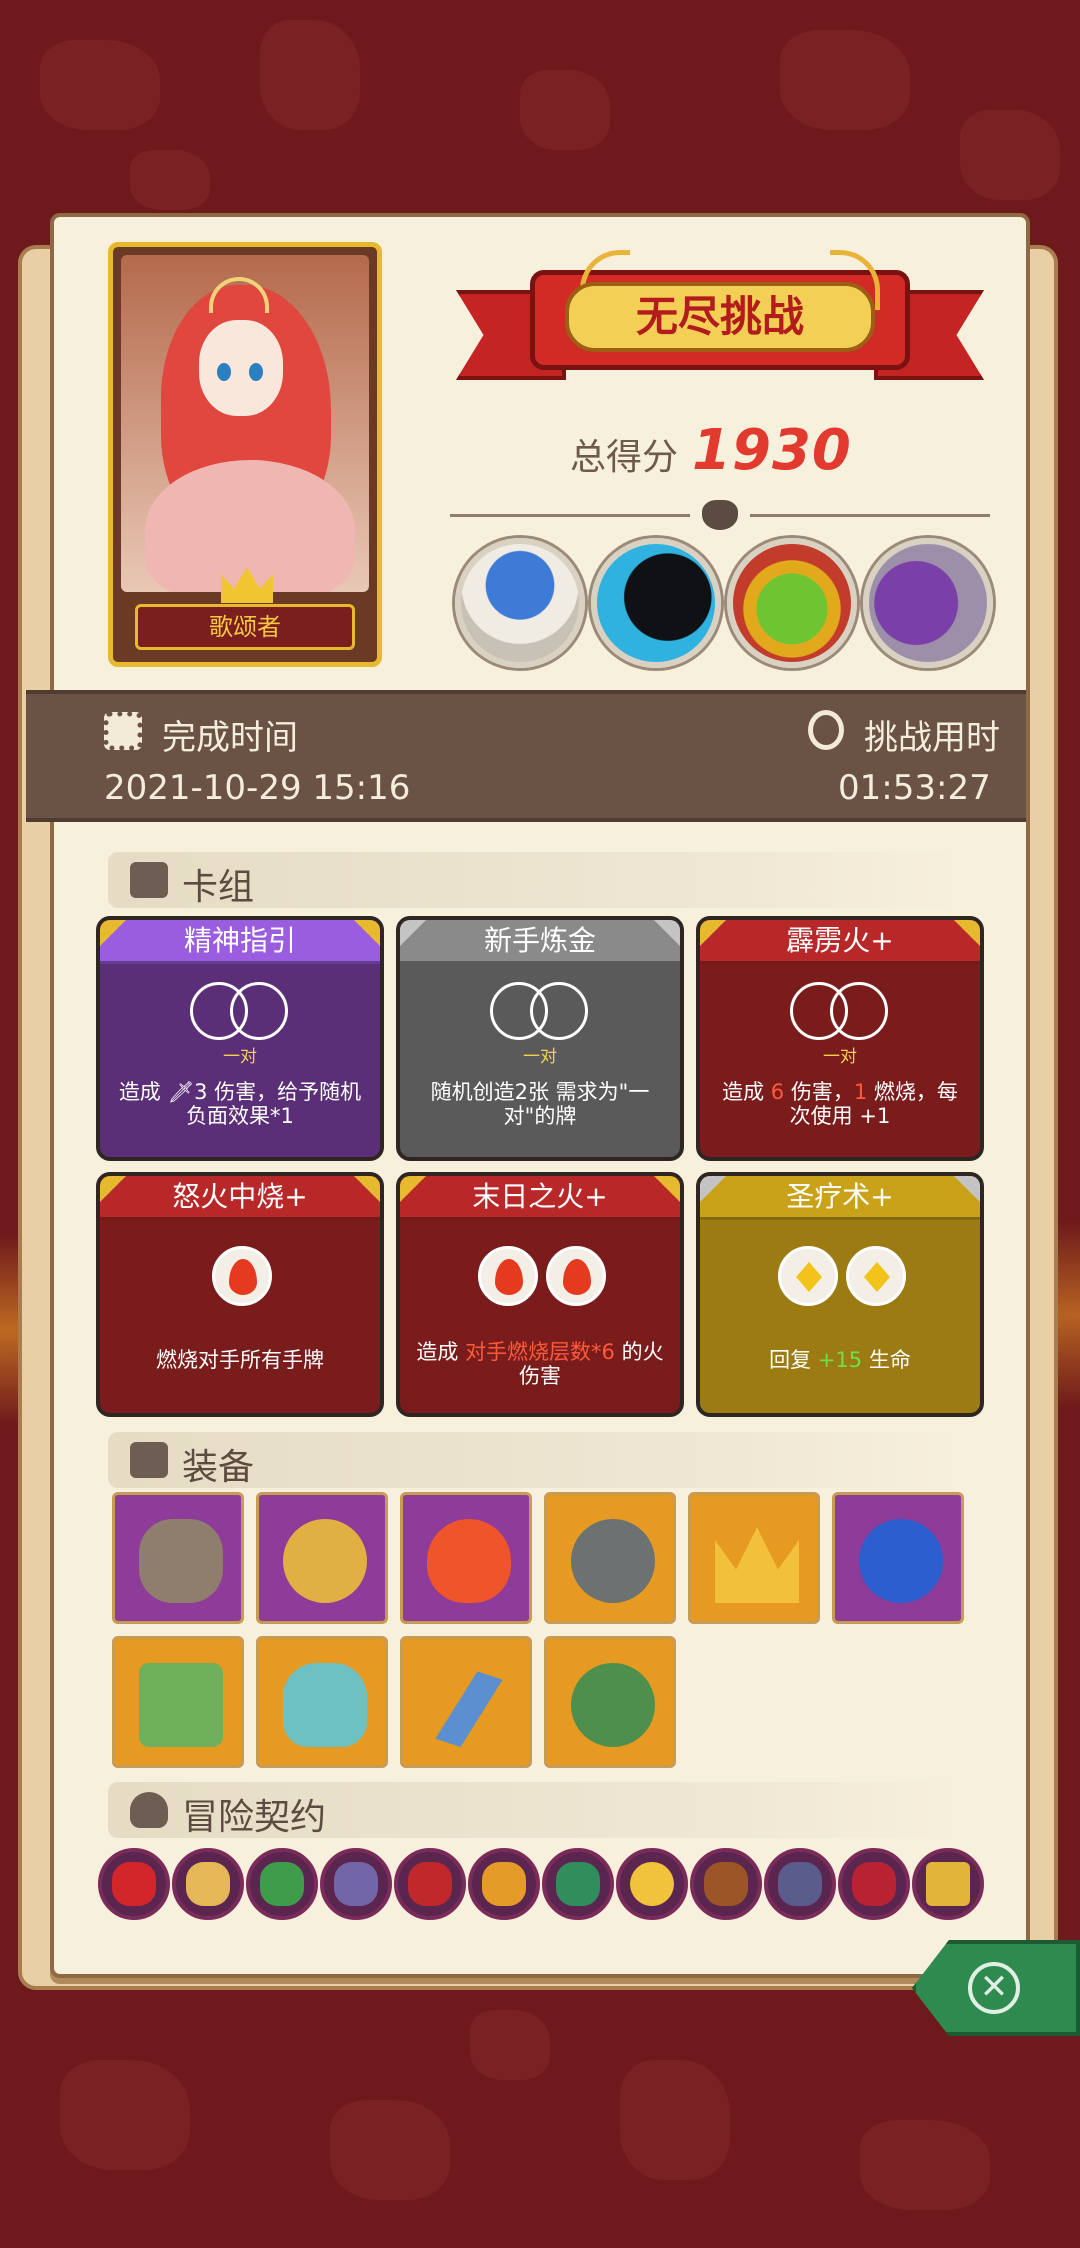 The height and width of the screenshot is (2248, 1080). Describe the element at coordinates (792, 603) in the screenshot. I see `goblin-king-boss-icon` at that location.